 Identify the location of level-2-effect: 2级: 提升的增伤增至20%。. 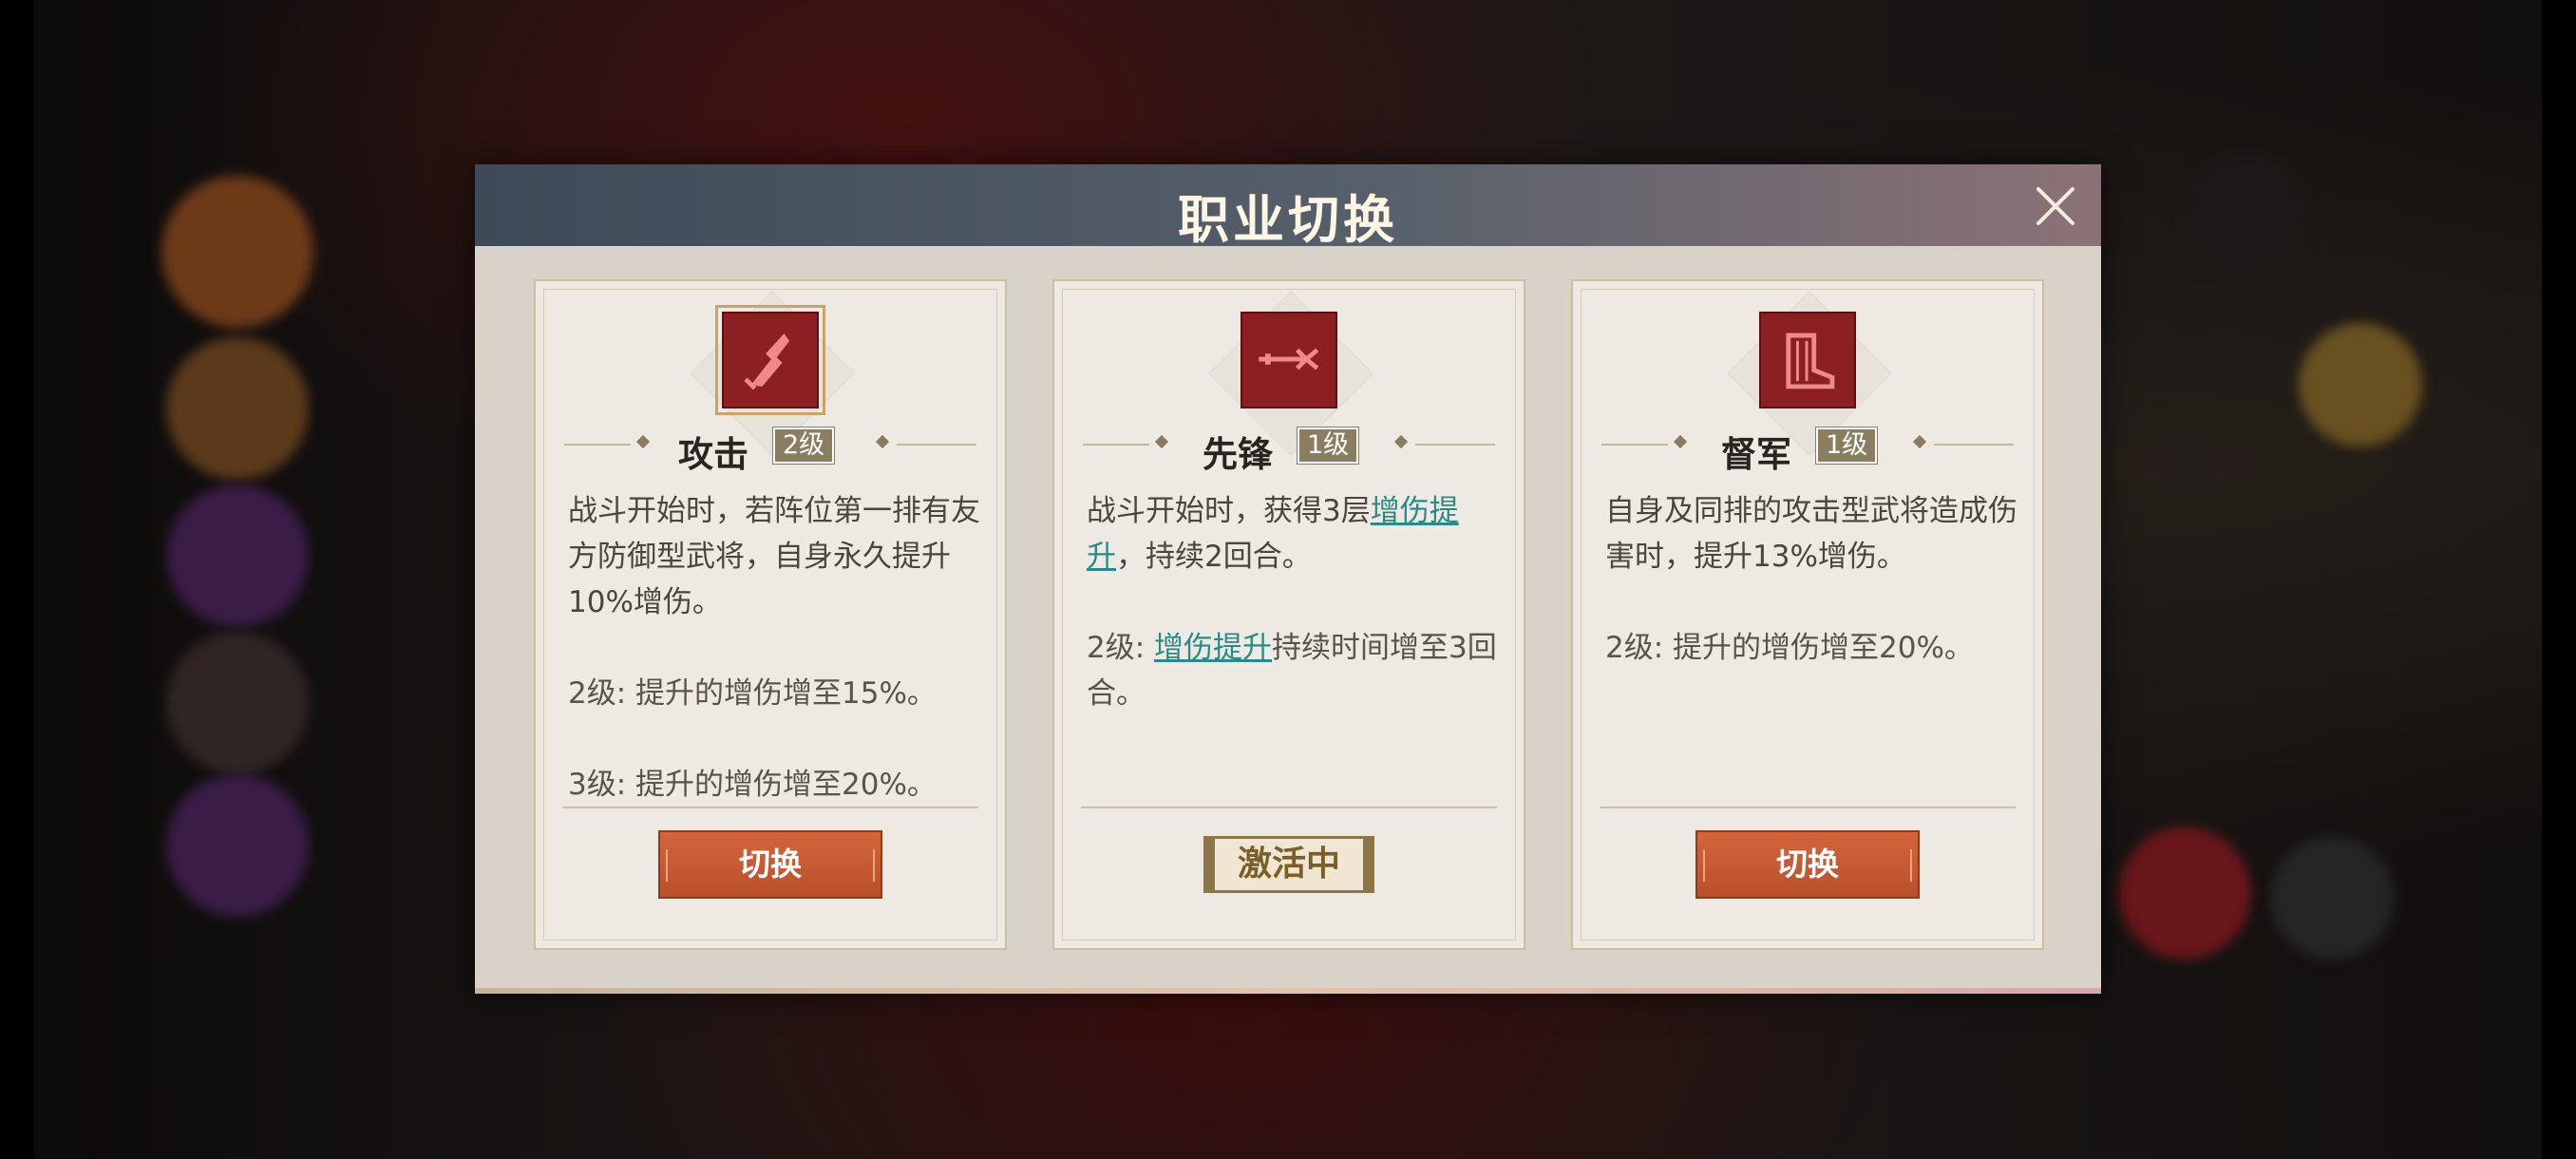
(1789, 648).